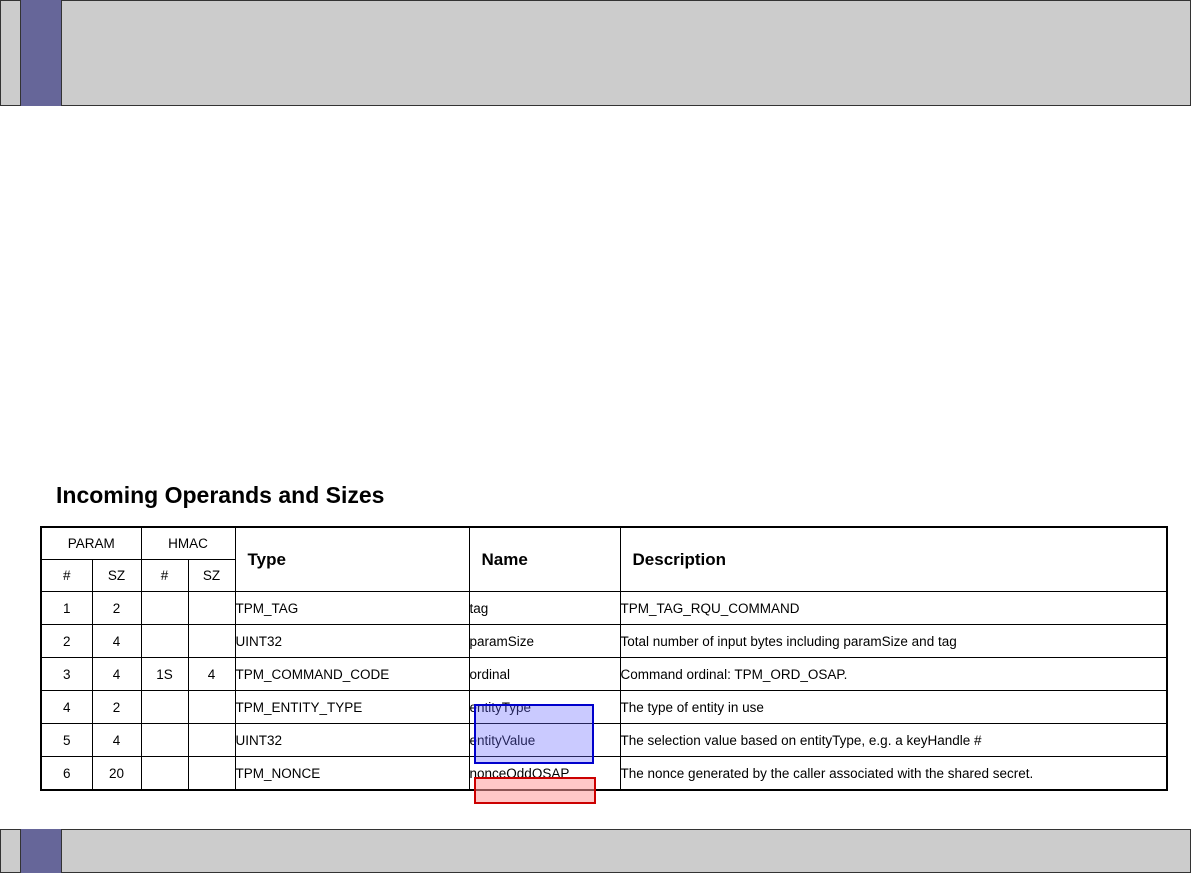 The image size is (1191, 893). Describe the element at coordinates (893, 608) in the screenshot. I see `description-cell: TPM_TAG_RQU_COMMAND` at that location.